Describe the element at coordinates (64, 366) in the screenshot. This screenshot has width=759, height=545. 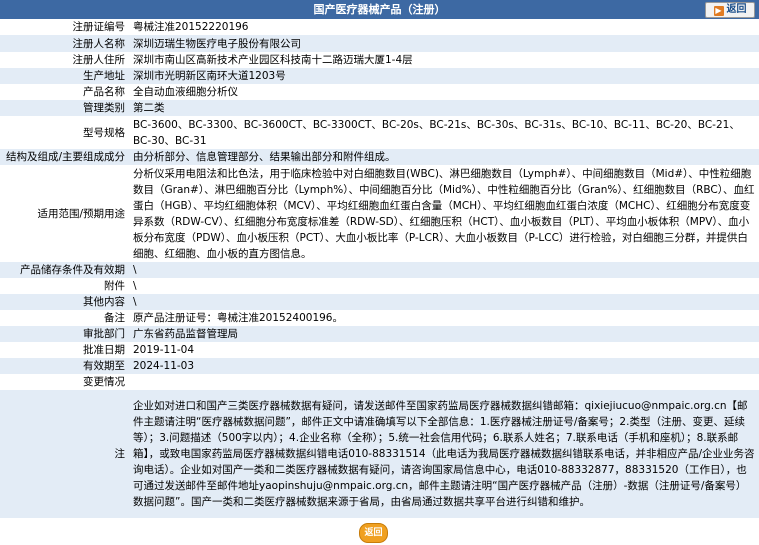
I see `row-label: 有效期至` at that location.